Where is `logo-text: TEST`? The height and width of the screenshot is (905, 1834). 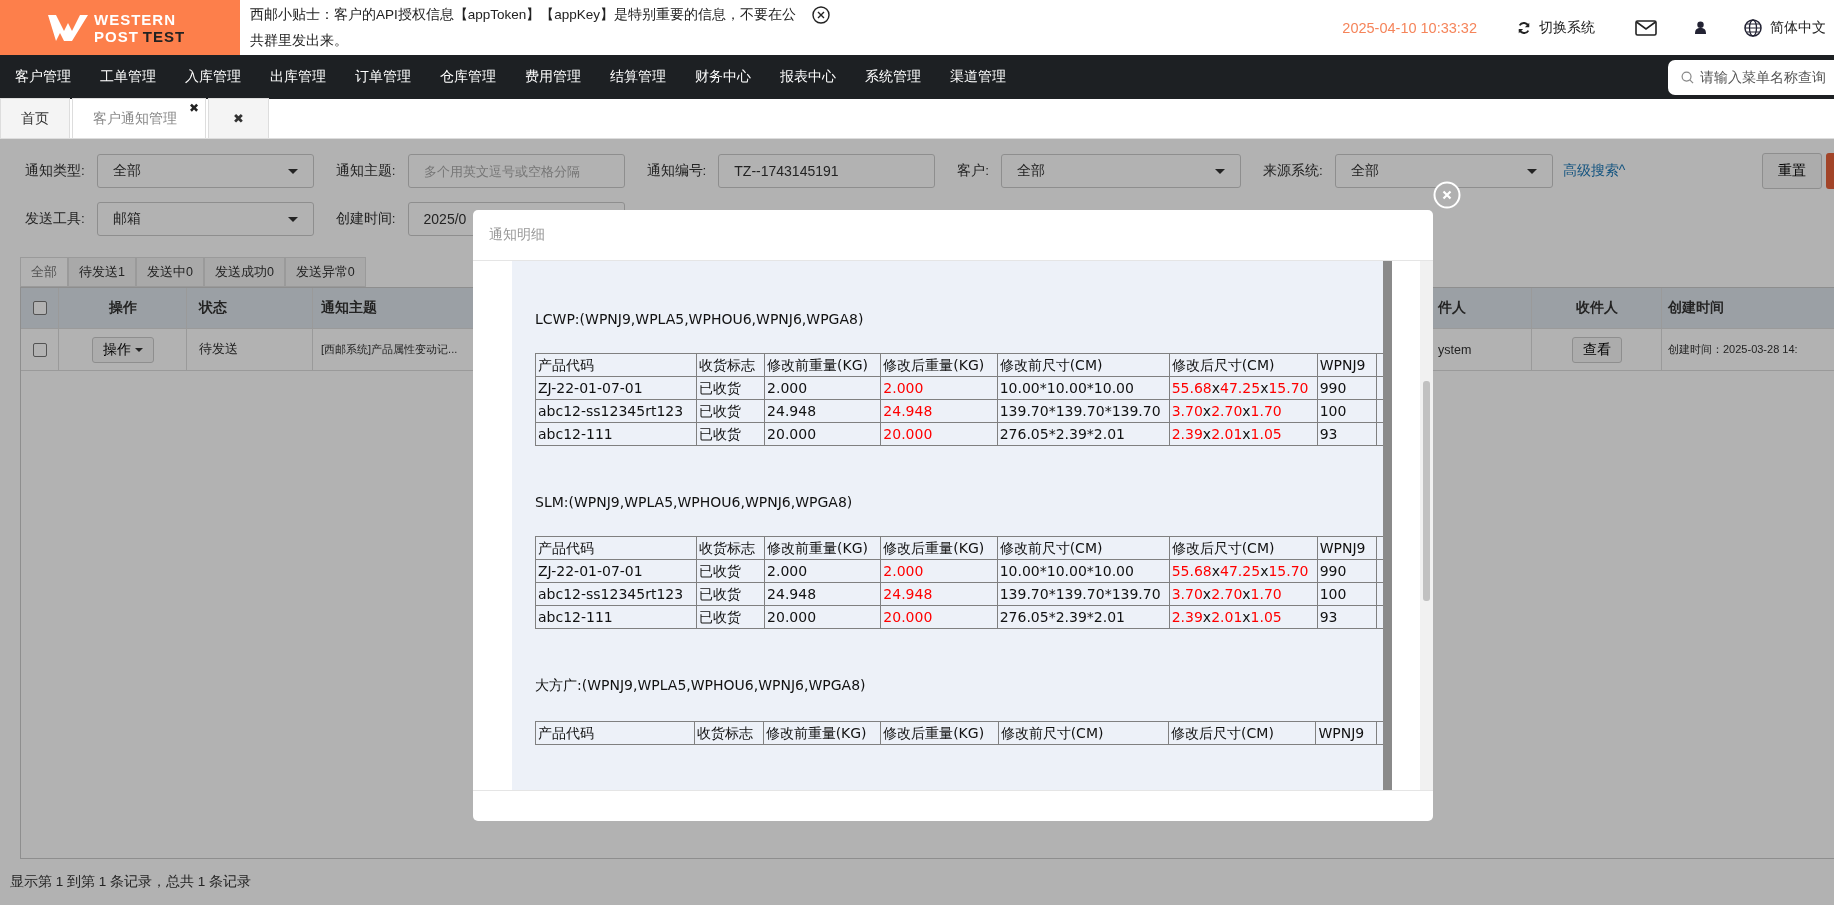 logo-text: TEST is located at coordinates (164, 36).